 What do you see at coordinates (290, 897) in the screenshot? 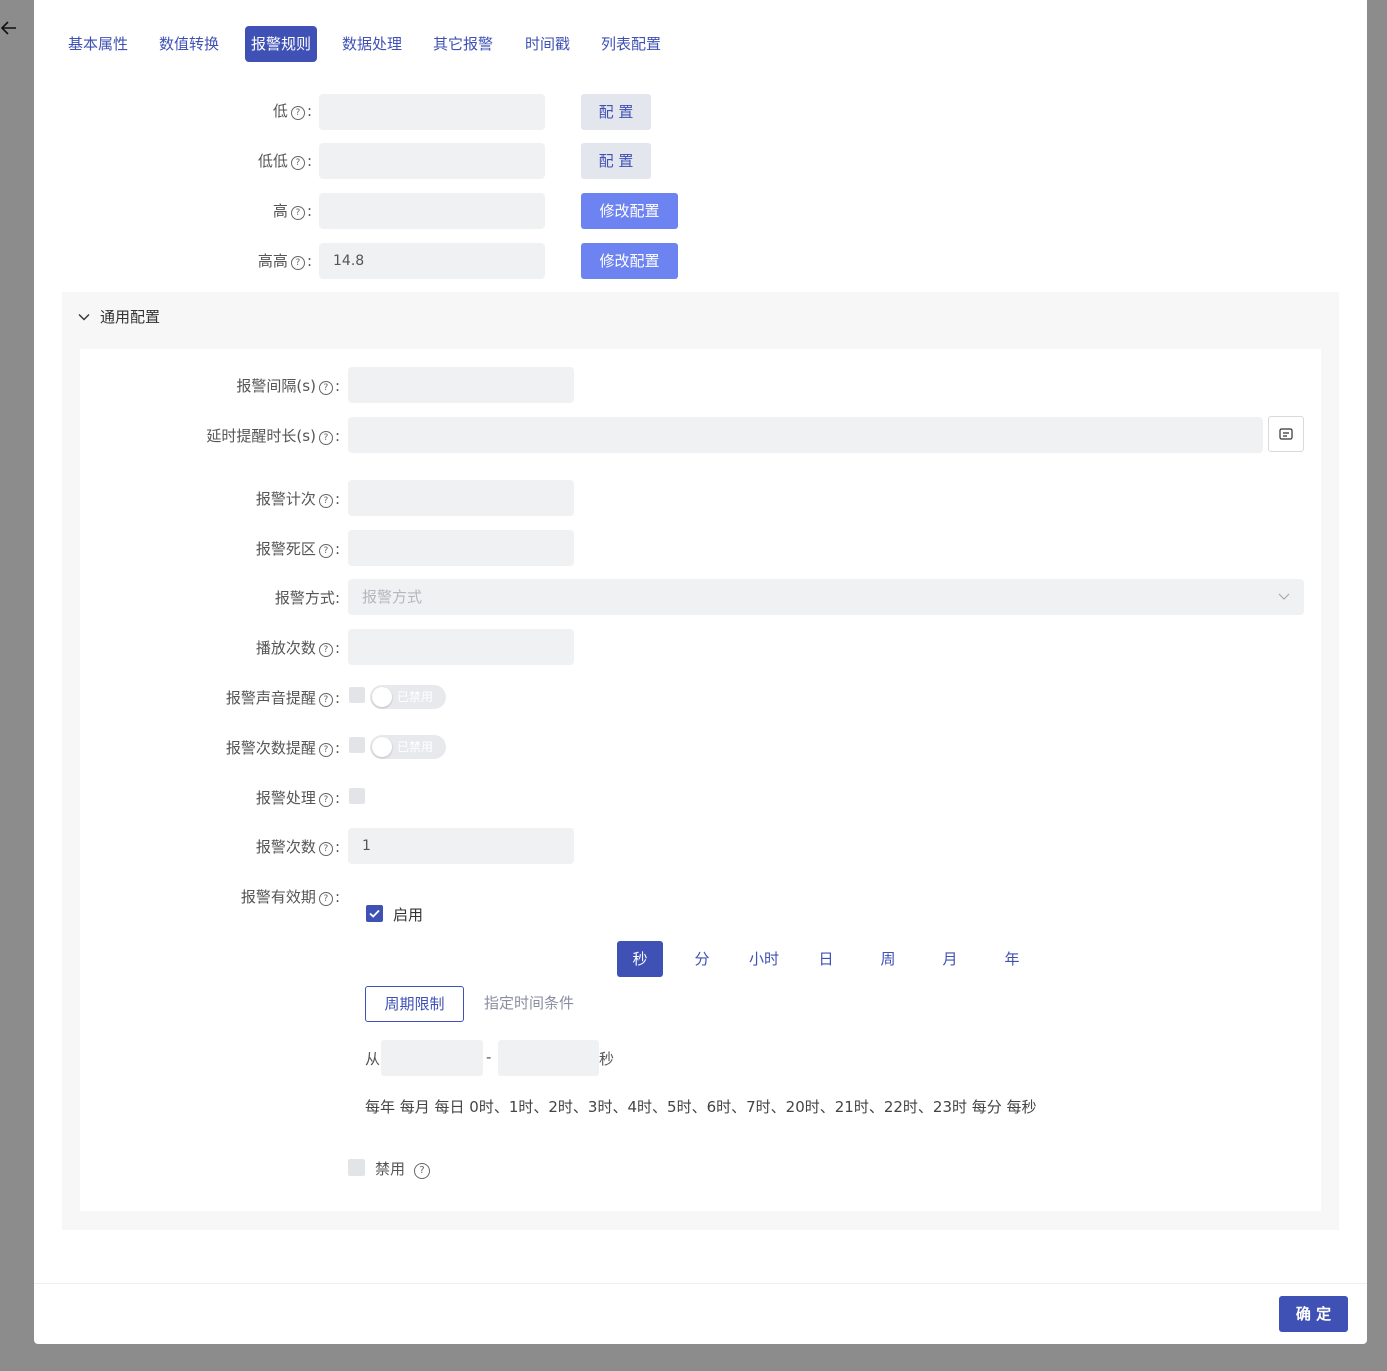
I see `validity-label: 报警有效期?:` at bounding box center [290, 897].